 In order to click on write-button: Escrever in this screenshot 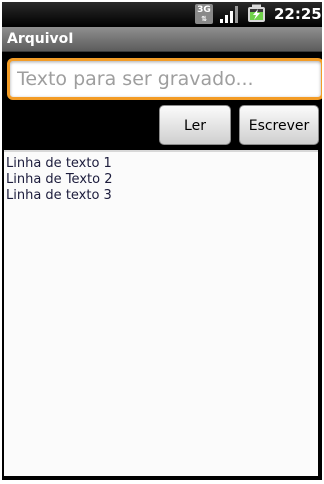, I will do `click(279, 125)`.